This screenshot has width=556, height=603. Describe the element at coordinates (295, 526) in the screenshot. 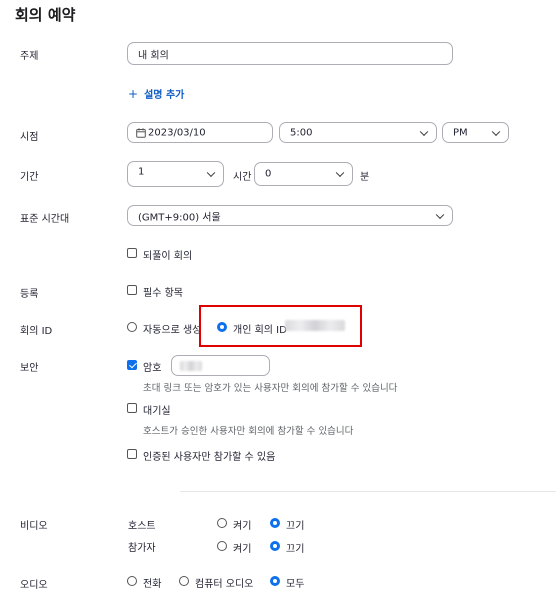

I see `host-video-off-label: 끄기` at that location.